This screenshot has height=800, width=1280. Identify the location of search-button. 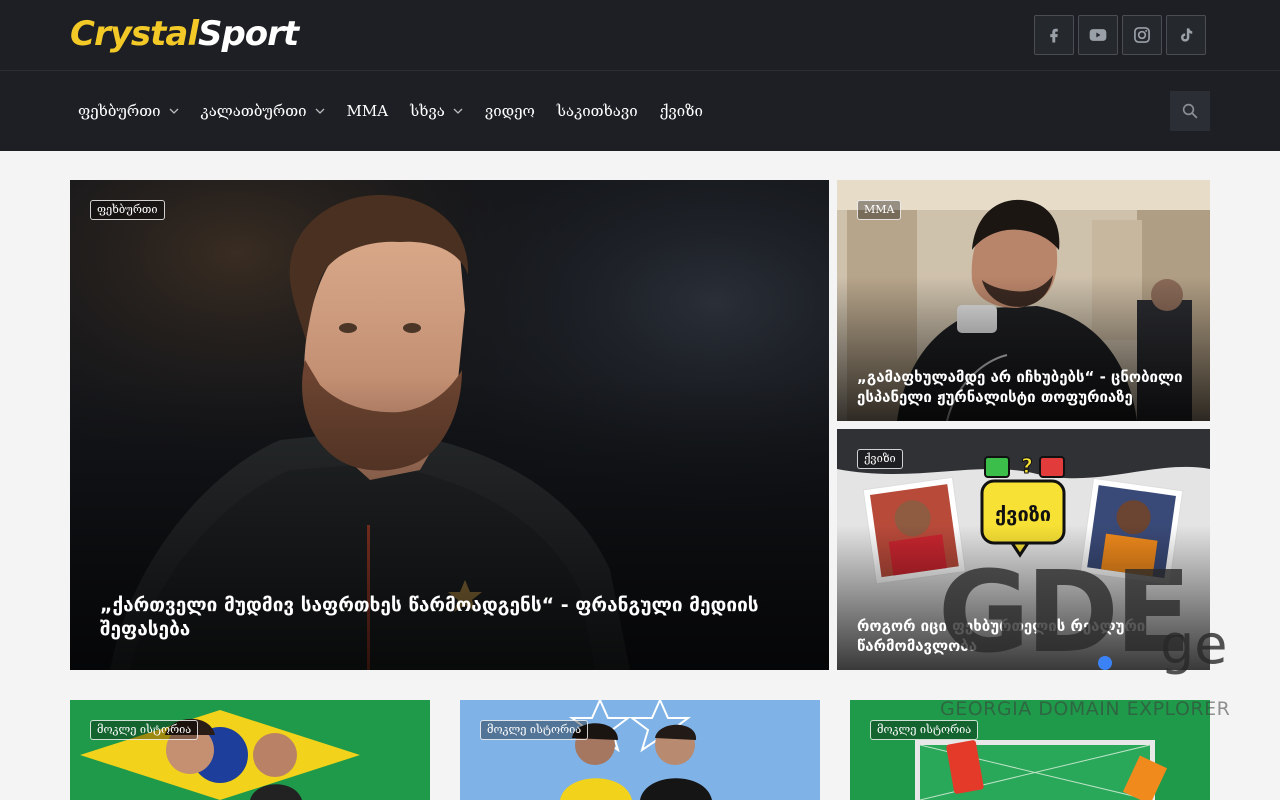
(1190, 111).